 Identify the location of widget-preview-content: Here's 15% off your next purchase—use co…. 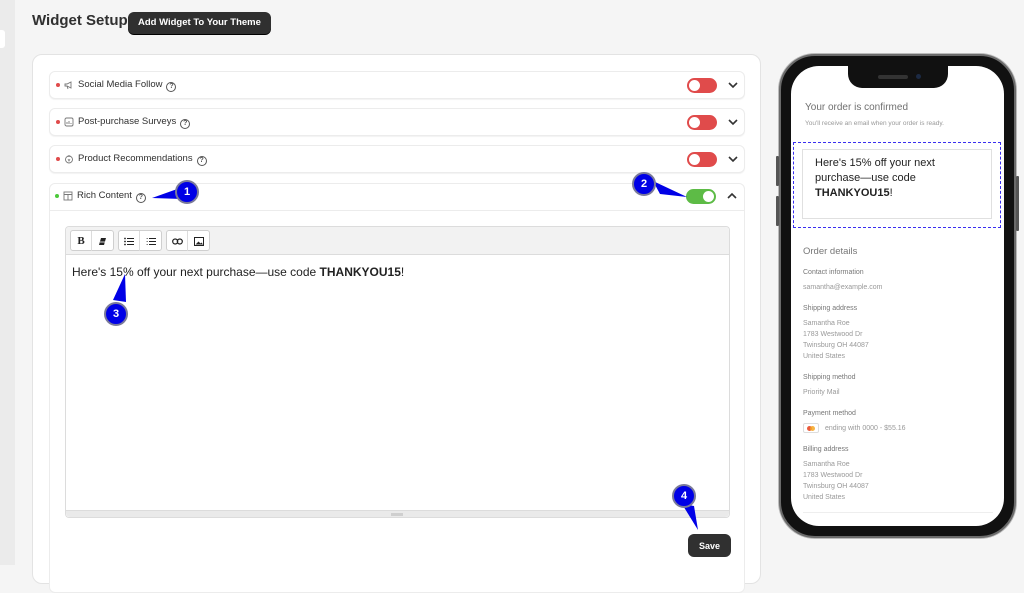
(897, 184).